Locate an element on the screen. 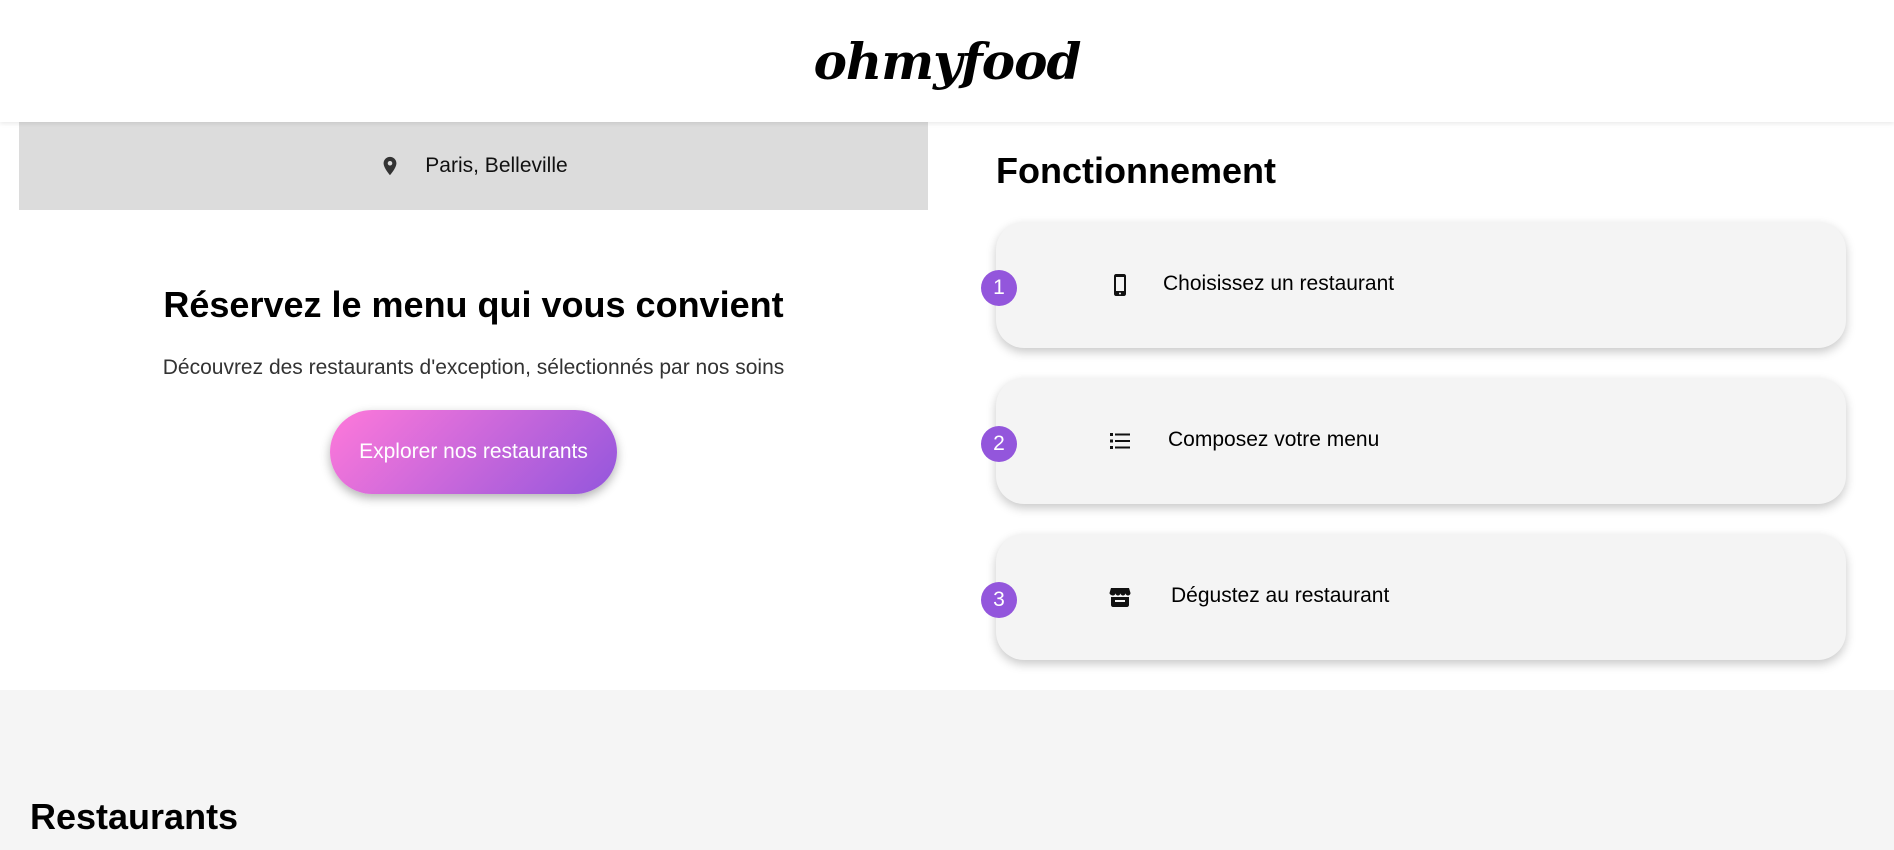  location-bar: Paris, Belleville is located at coordinates (473, 166).